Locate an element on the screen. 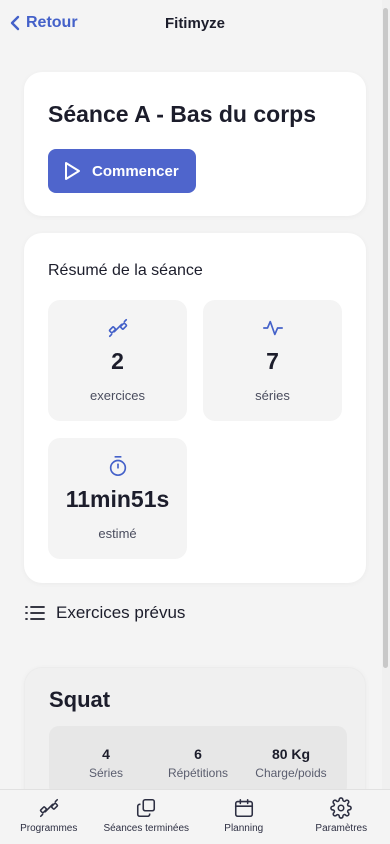 This screenshot has height=844, width=390. copy-icon is located at coordinates (146, 808).